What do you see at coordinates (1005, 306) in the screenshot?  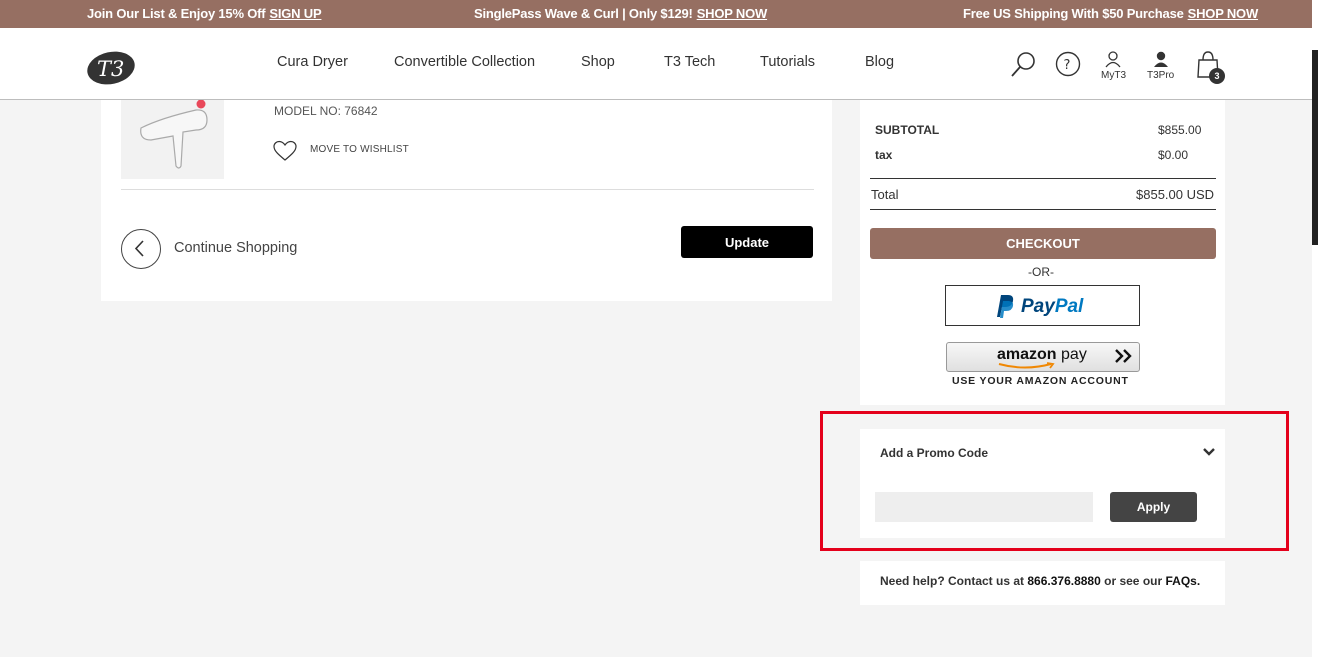 I see `paypal-logo-icon` at bounding box center [1005, 306].